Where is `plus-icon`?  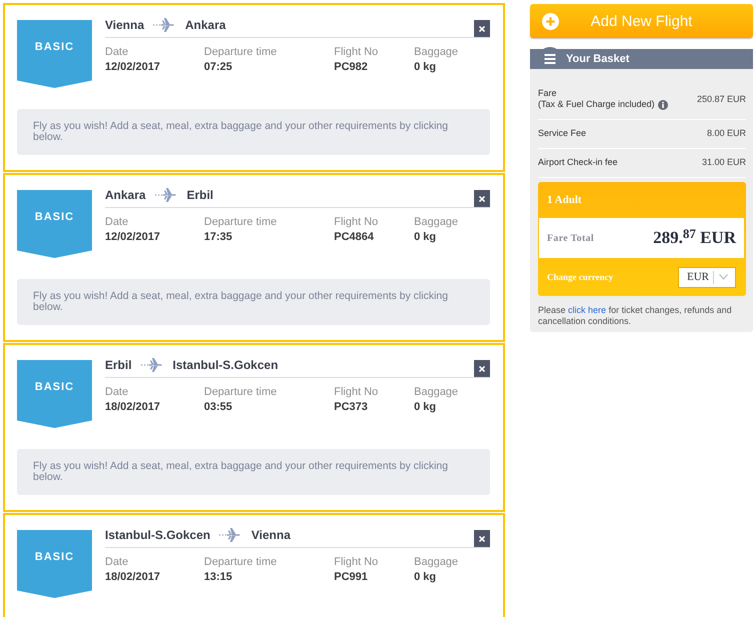
plus-icon is located at coordinates (550, 21).